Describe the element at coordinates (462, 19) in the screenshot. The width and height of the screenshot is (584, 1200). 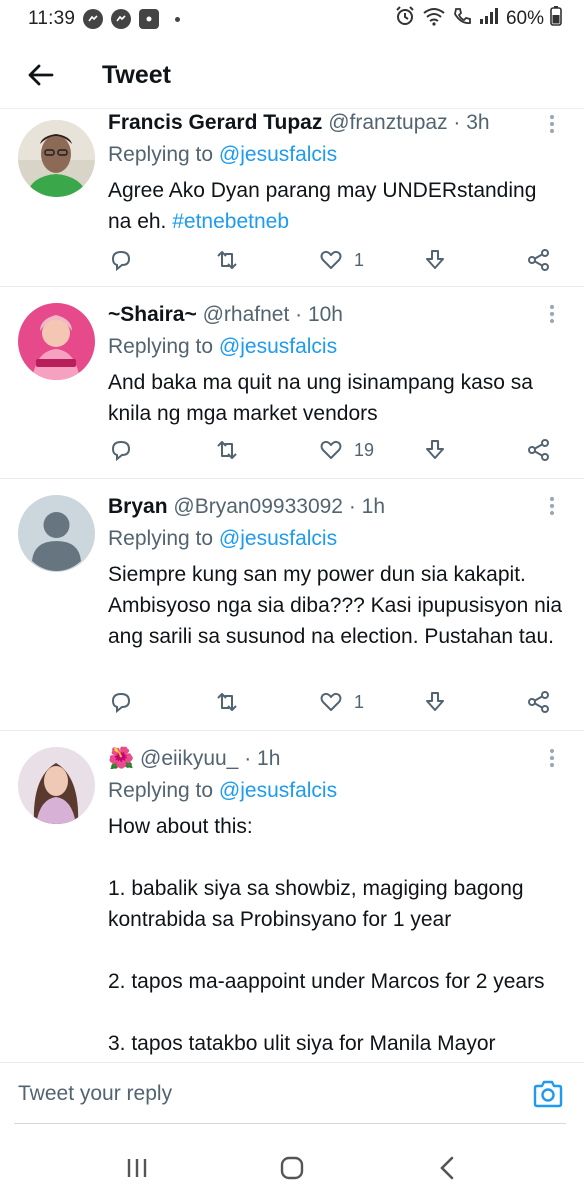
I see `call-icon` at that location.